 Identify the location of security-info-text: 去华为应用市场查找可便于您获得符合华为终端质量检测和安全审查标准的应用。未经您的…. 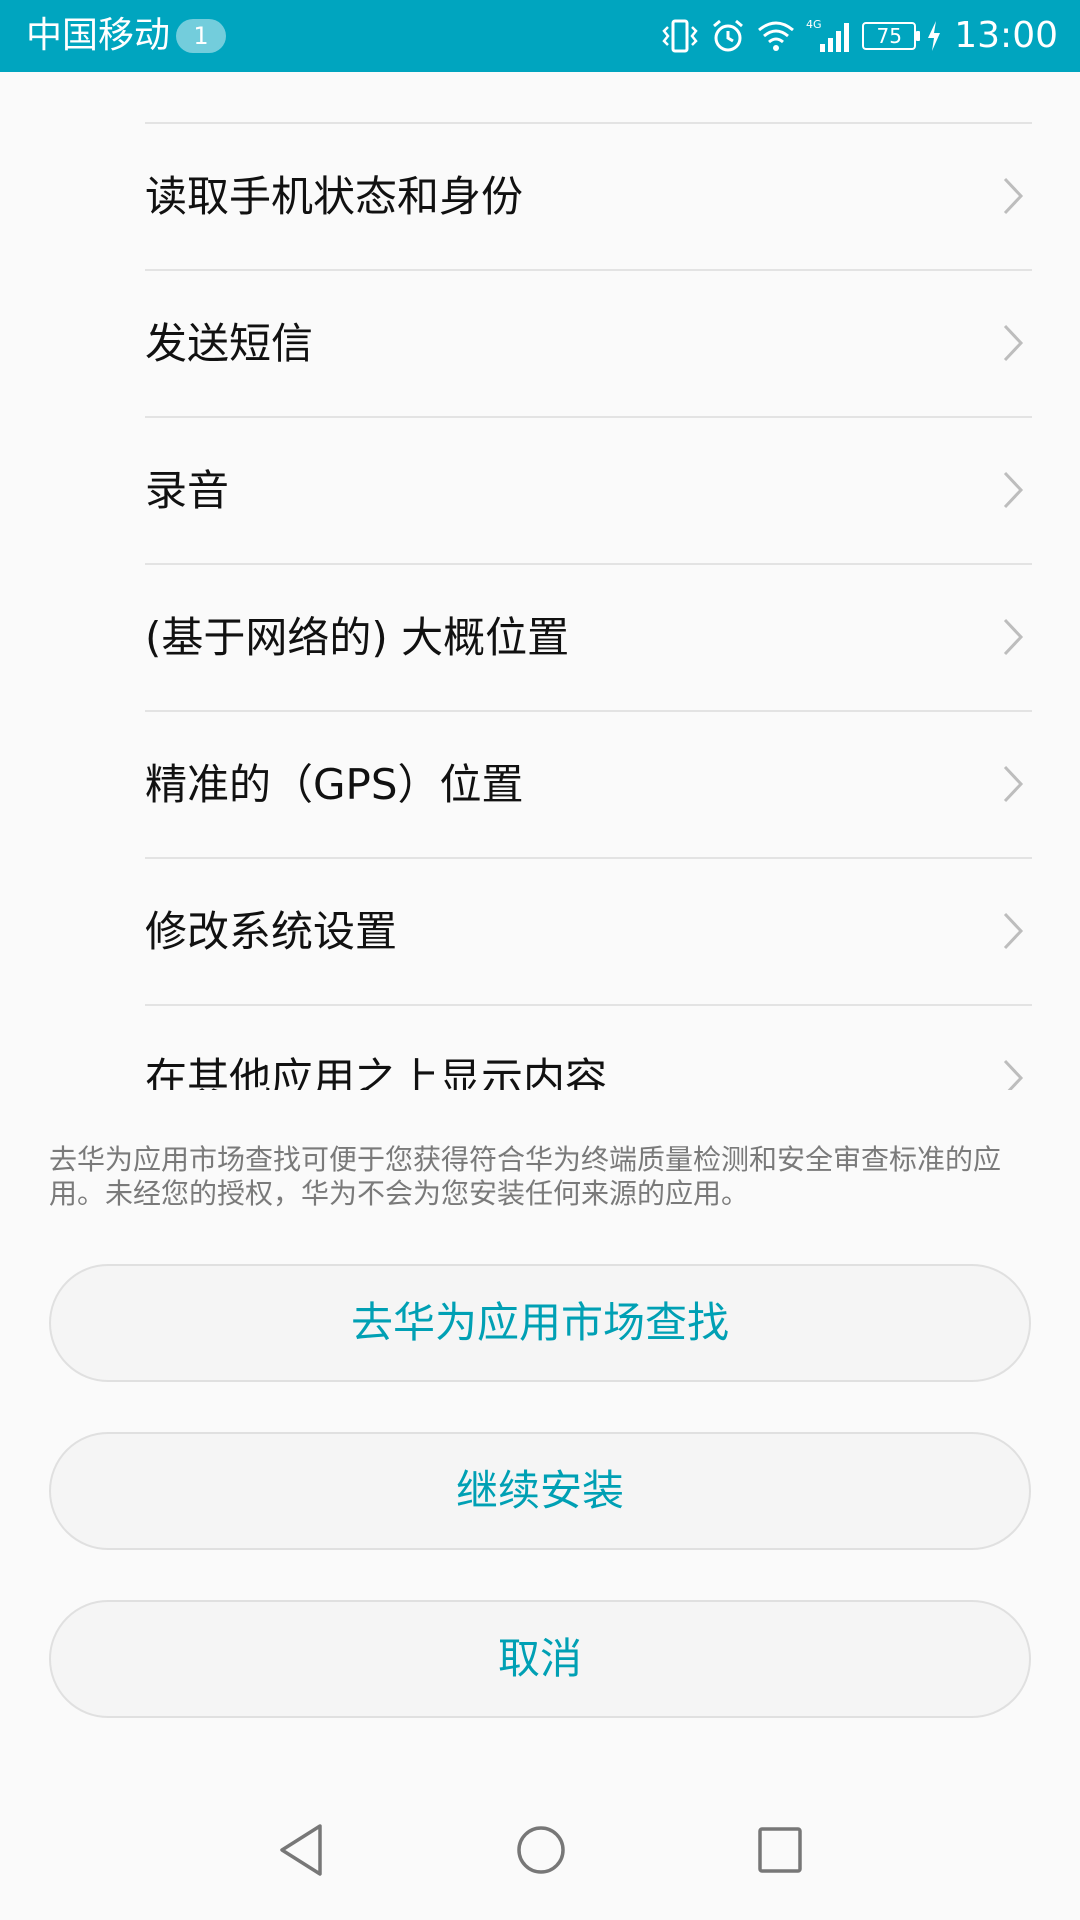
(525, 1176).